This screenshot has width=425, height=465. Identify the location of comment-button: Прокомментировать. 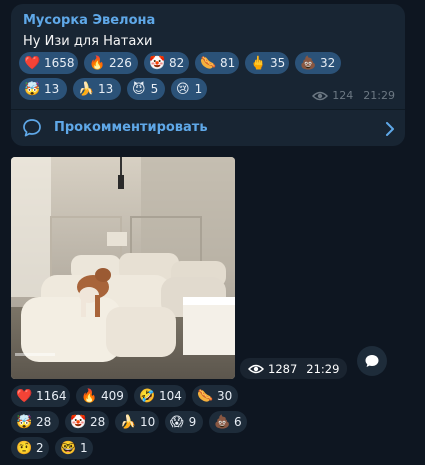
(208, 128).